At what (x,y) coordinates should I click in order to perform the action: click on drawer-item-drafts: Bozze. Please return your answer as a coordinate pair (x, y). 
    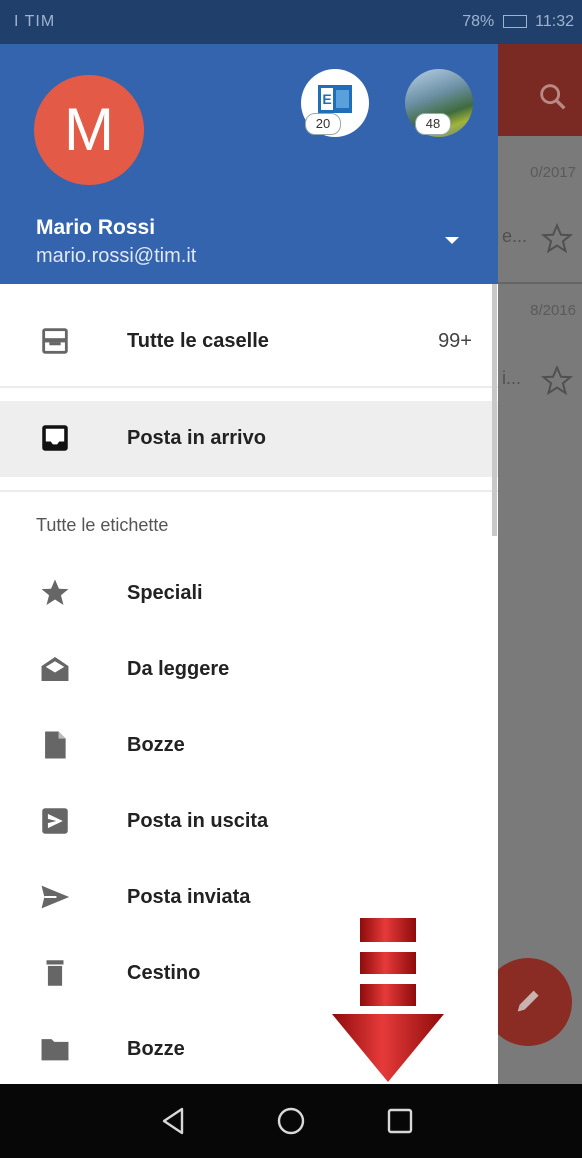
    Looking at the image, I should click on (249, 746).